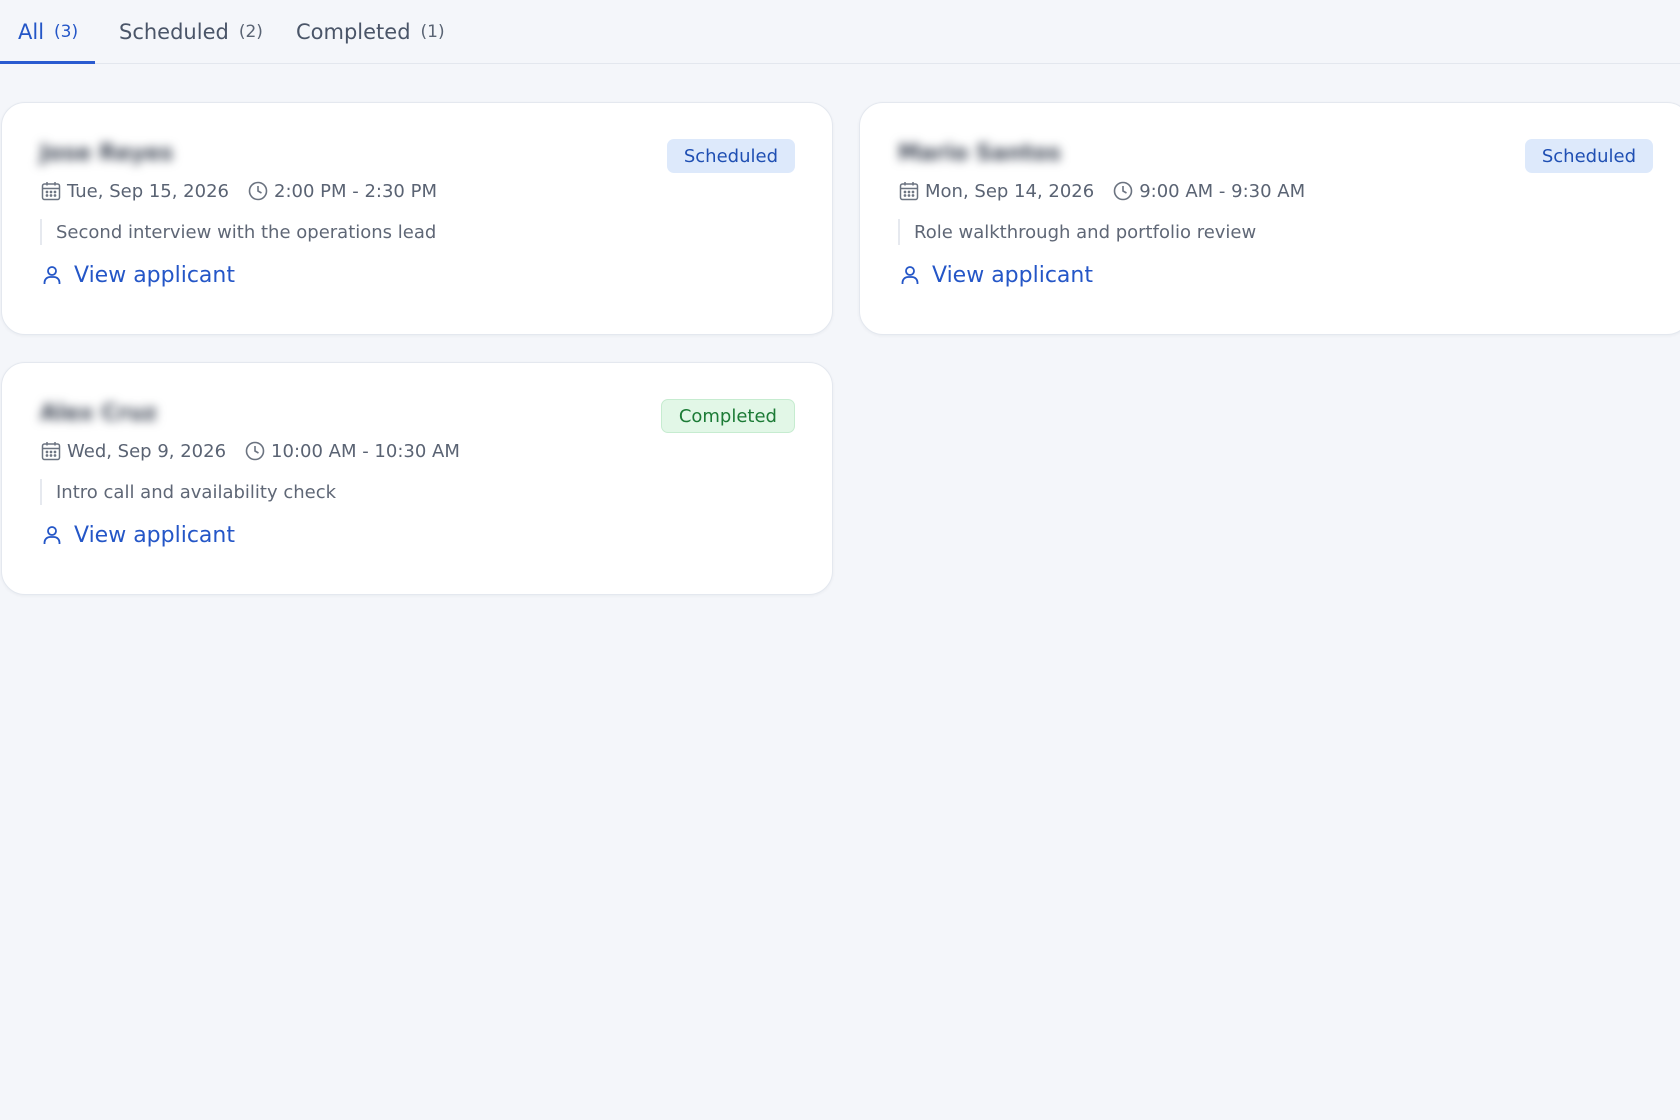 Image resolution: width=1680 pixels, height=1120 pixels. What do you see at coordinates (174, 32) in the screenshot?
I see `tab-scheduled-label: Scheduled` at bounding box center [174, 32].